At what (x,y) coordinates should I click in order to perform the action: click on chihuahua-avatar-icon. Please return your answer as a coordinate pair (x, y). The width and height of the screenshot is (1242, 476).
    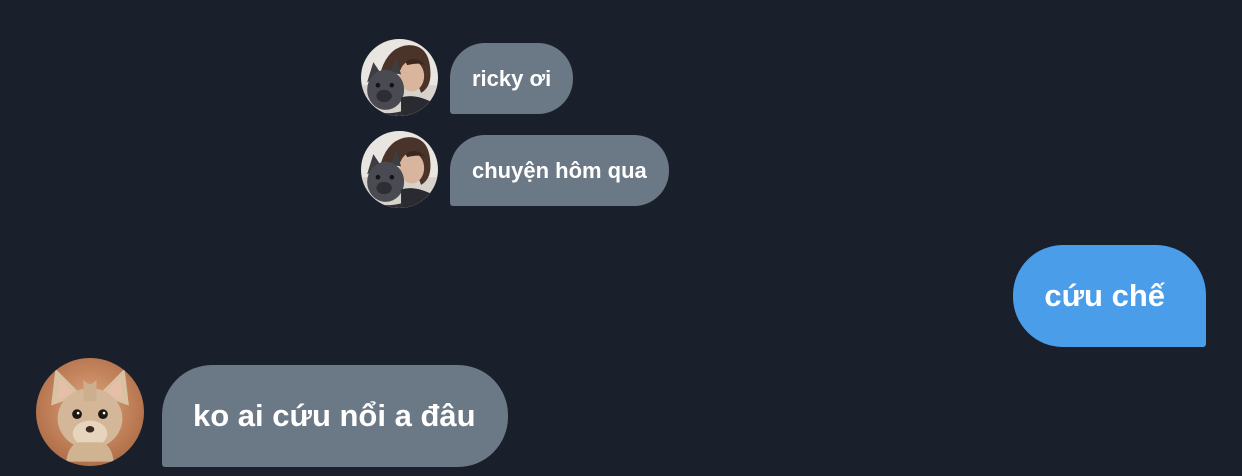
    Looking at the image, I should click on (90, 412).